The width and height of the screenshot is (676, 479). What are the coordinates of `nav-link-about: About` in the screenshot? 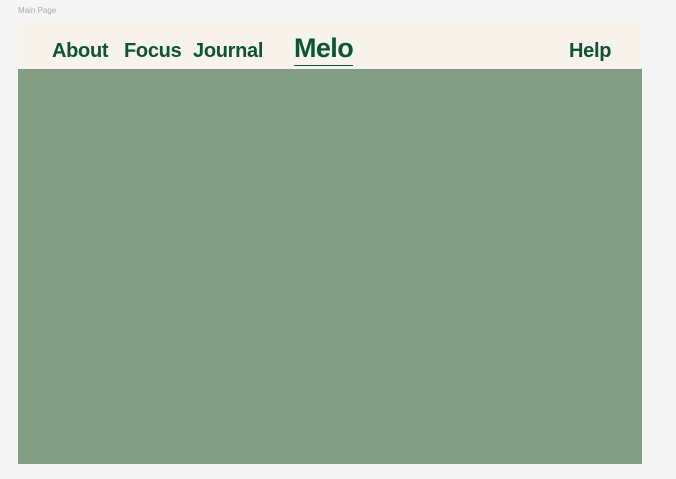 It's located at (80, 51).